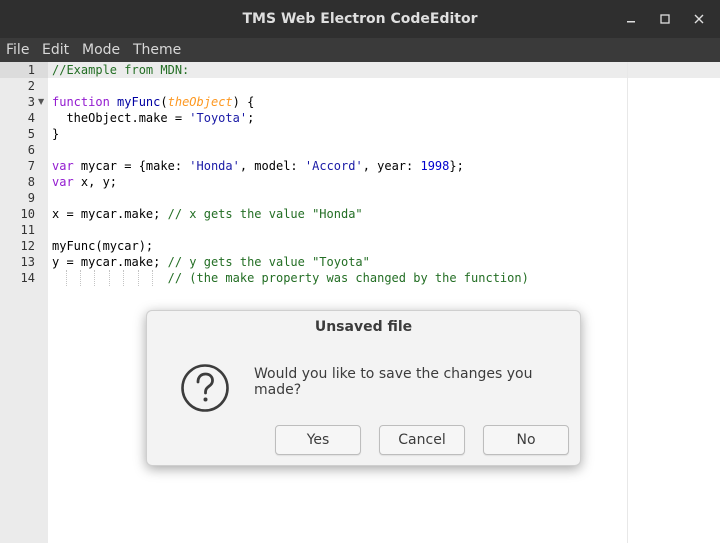 The image size is (720, 543). I want to click on code-line: var x, y;, so click(84, 182).